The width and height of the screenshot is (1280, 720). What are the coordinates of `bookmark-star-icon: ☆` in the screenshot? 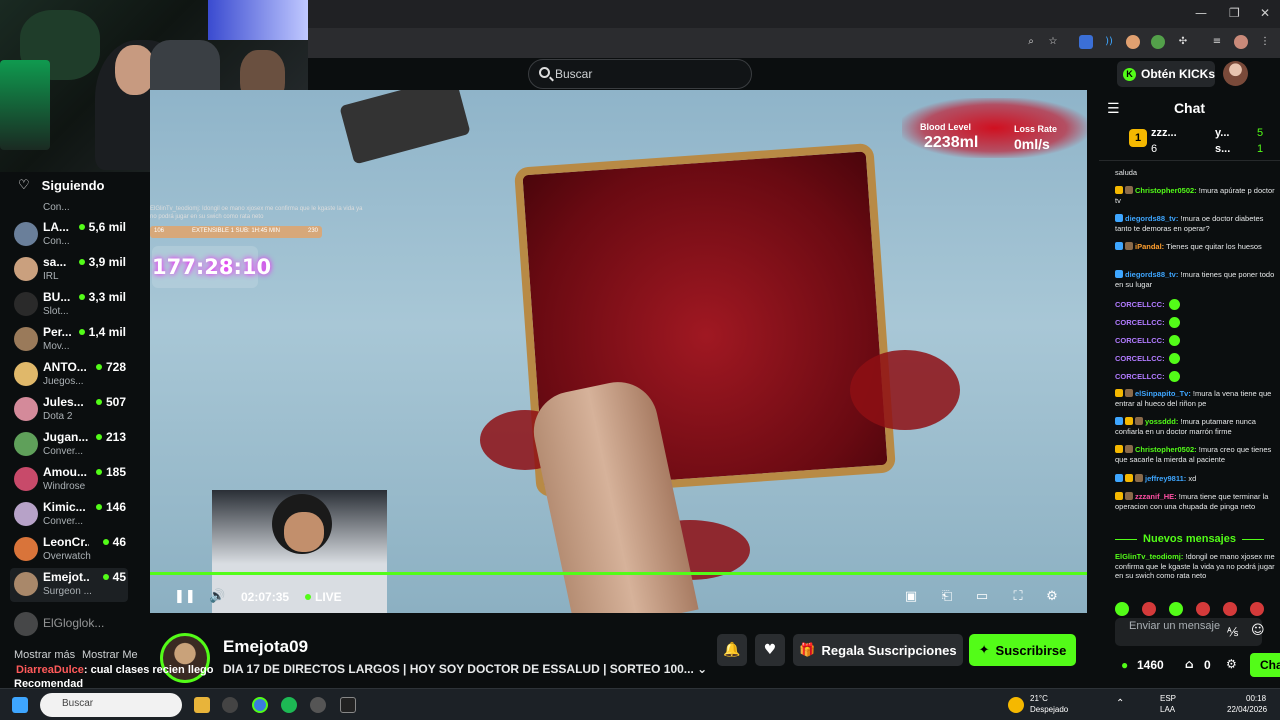 It's located at (1053, 42).